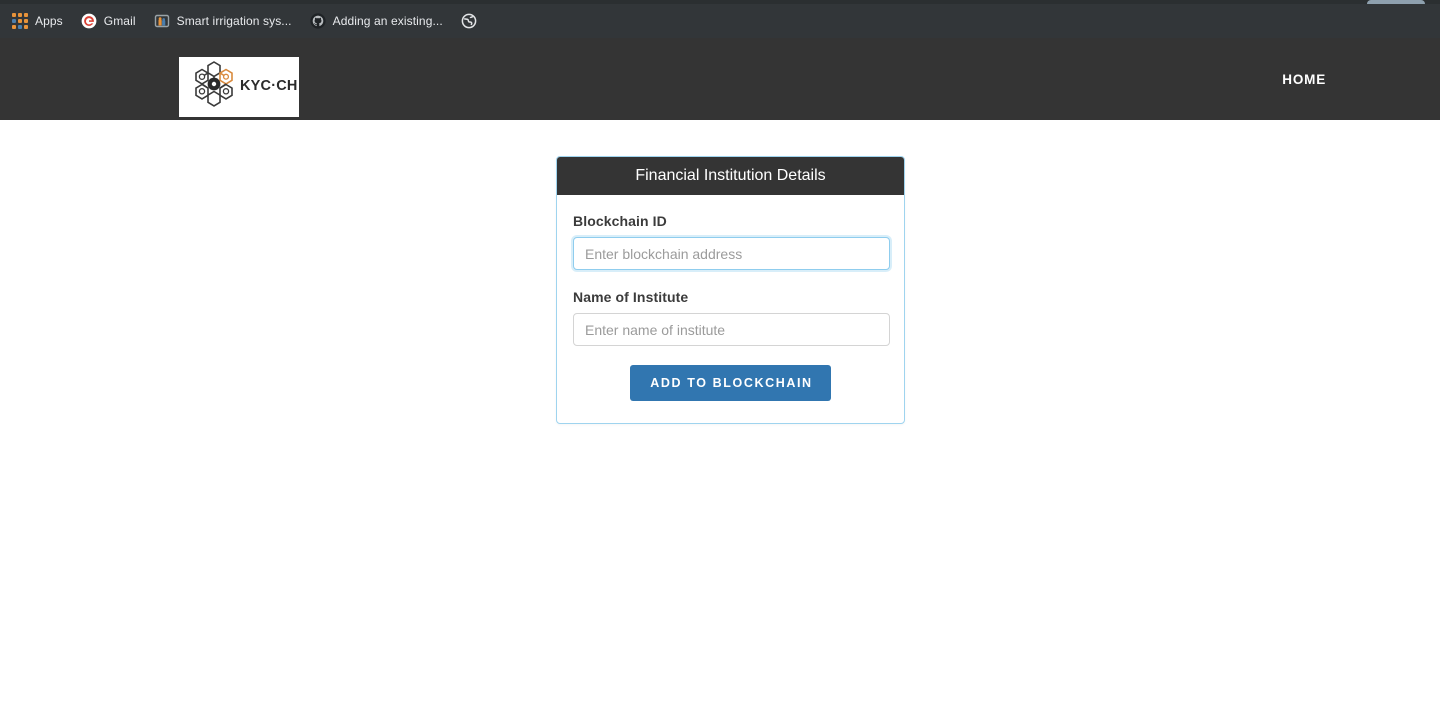 The width and height of the screenshot is (1440, 712). Describe the element at coordinates (730, 284) in the screenshot. I see `field-spacer` at that location.